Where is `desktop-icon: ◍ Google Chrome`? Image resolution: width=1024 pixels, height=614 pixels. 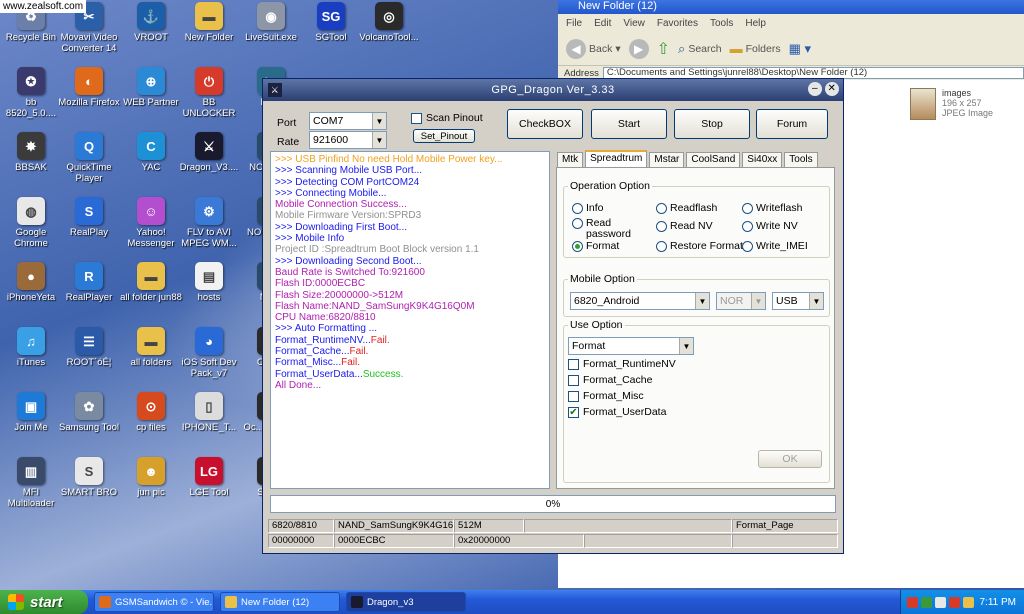 desktop-icon: ◍ Google Chrome is located at coordinates (31, 223).